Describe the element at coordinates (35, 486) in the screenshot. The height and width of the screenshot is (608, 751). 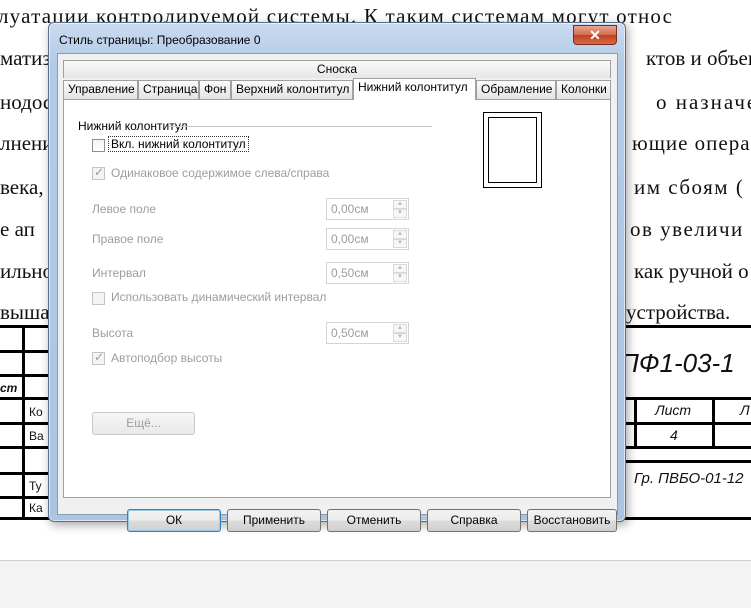
I see `stamp-left-label: Ту` at that location.